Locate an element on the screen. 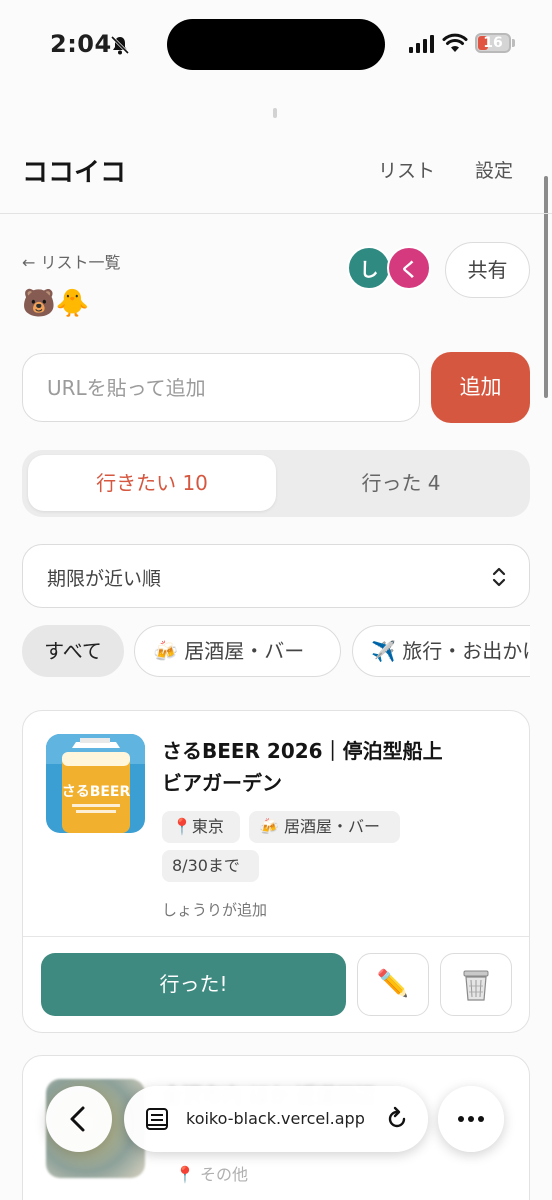 The height and width of the screenshot is (1200, 552). trash-icon is located at coordinates (476, 985).